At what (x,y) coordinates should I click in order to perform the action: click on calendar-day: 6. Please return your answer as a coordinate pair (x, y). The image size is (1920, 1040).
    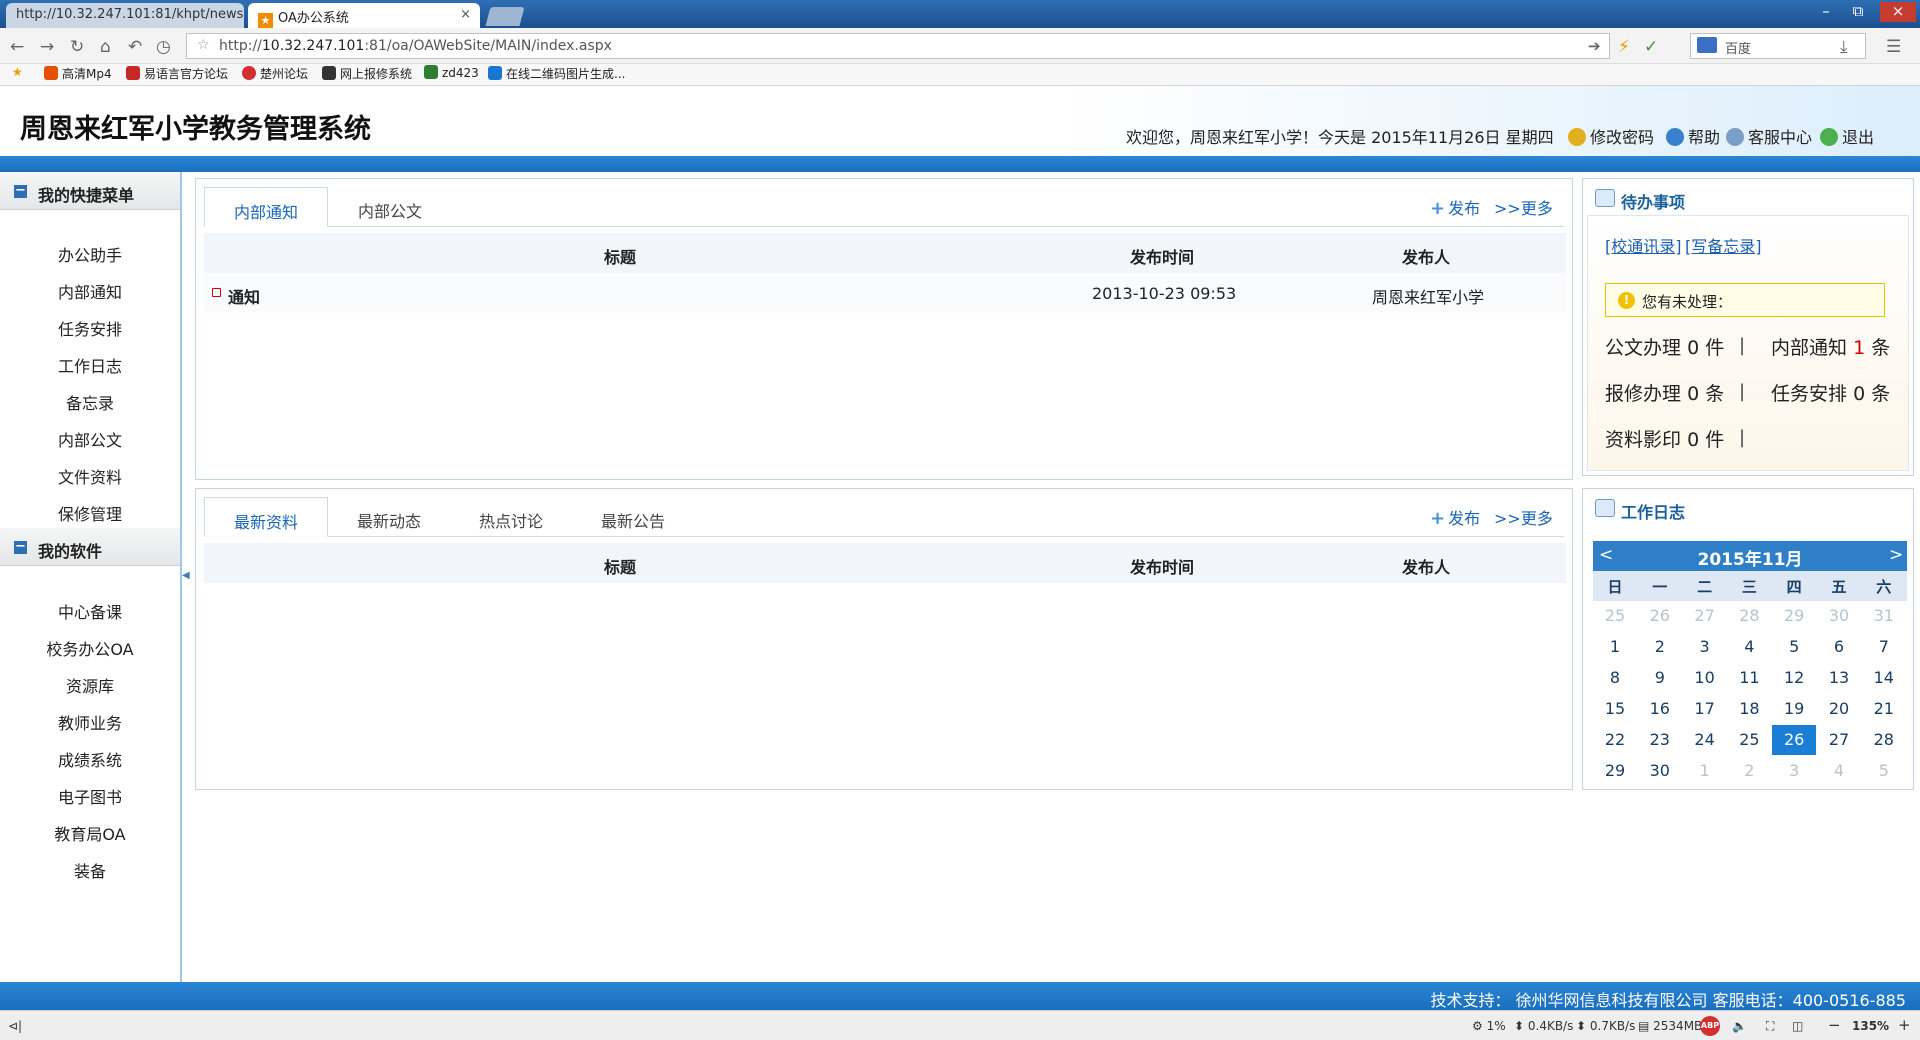
    Looking at the image, I should click on (1839, 647).